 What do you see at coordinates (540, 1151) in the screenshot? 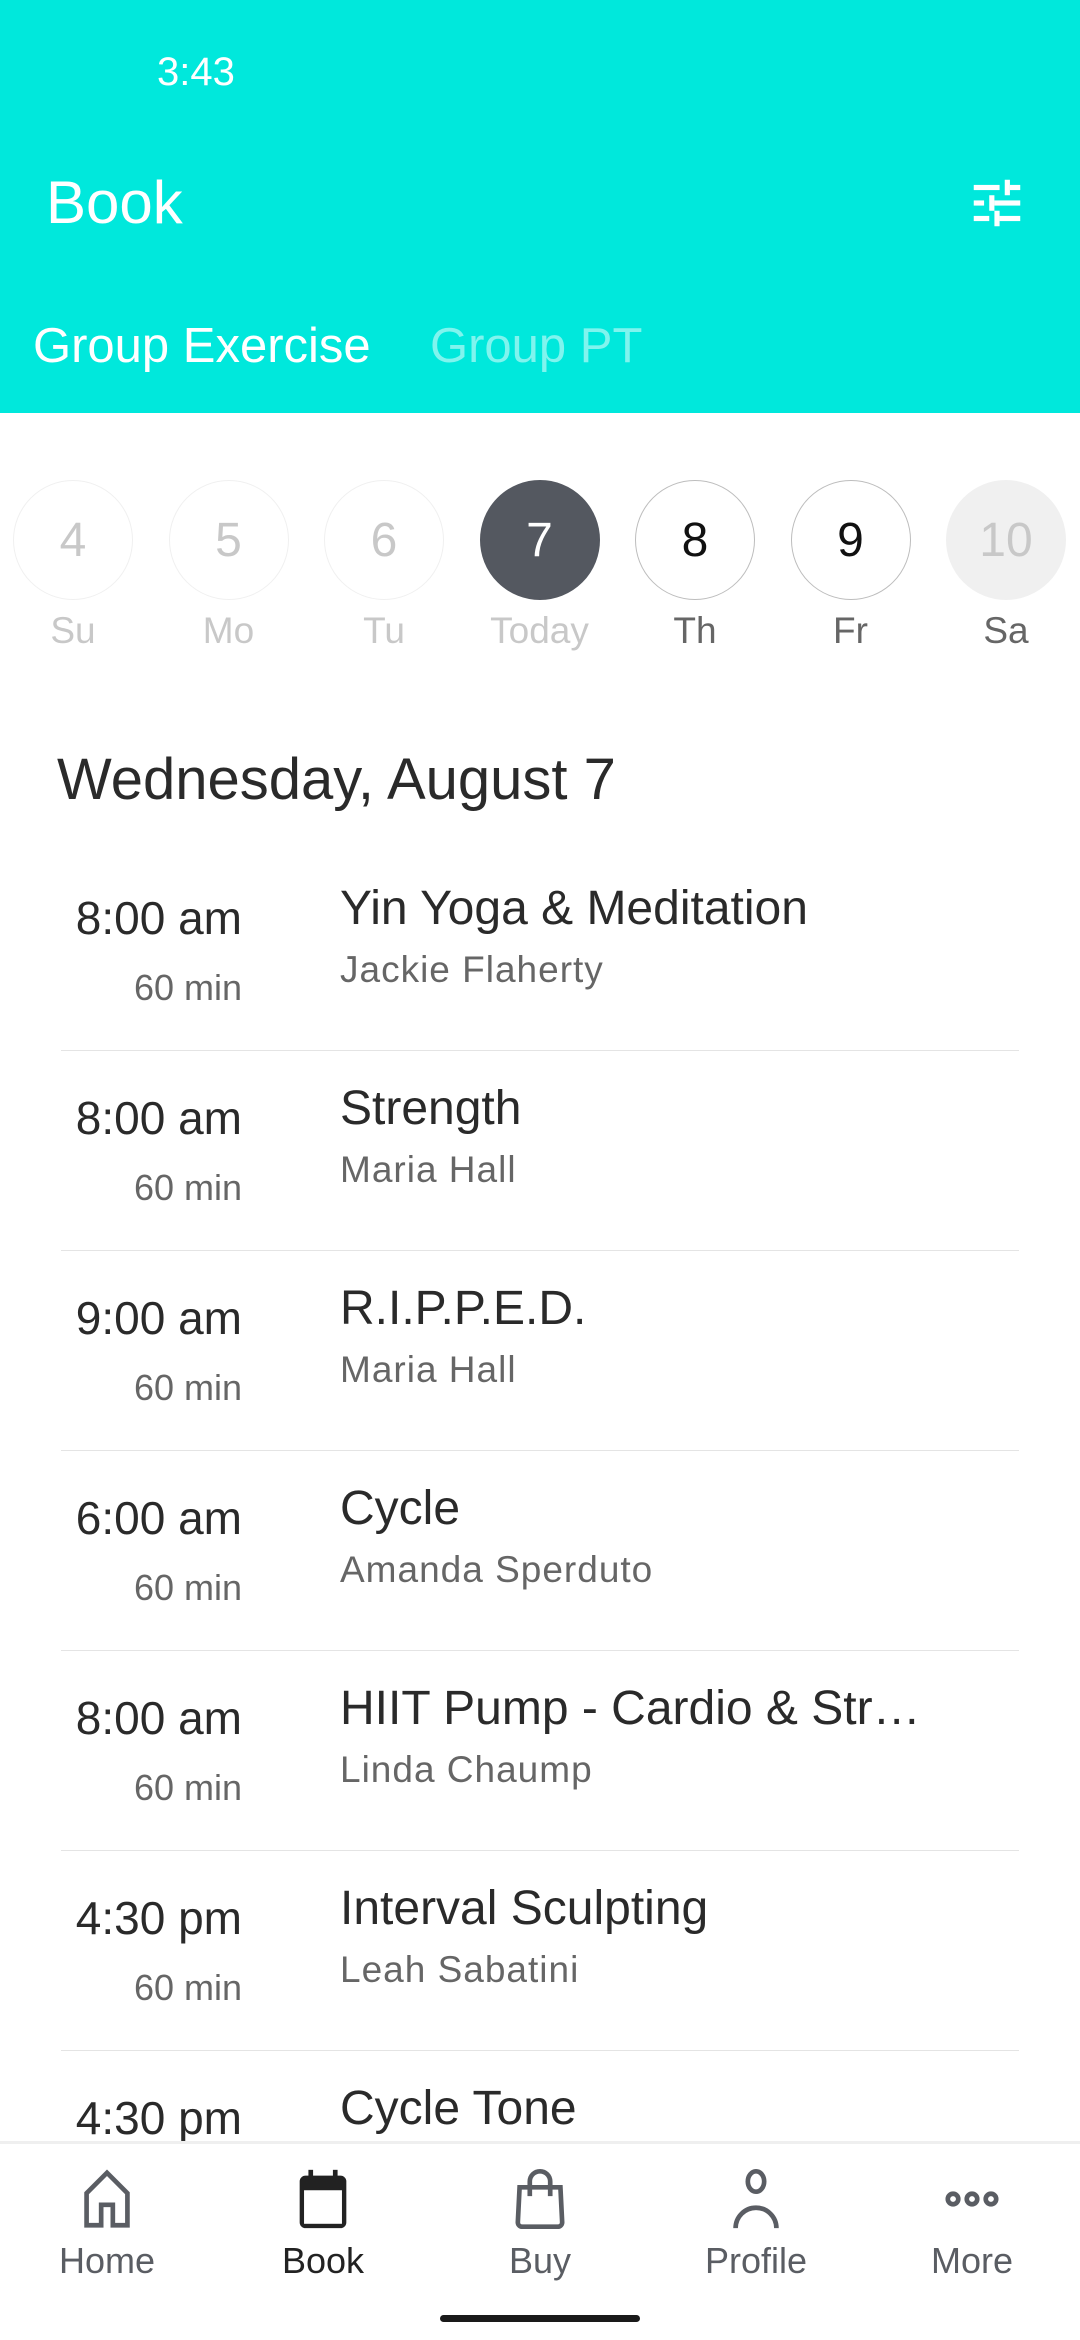
I see `class-row: 8:00 am 60 min Strength Maria Hall` at bounding box center [540, 1151].